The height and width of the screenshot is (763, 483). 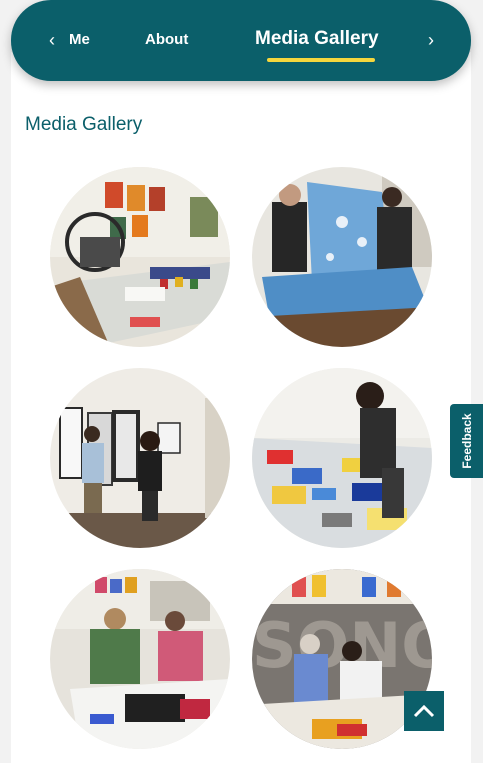 I want to click on top-nav: ‹ Me About Media Gallery ›, so click(x=241, y=40).